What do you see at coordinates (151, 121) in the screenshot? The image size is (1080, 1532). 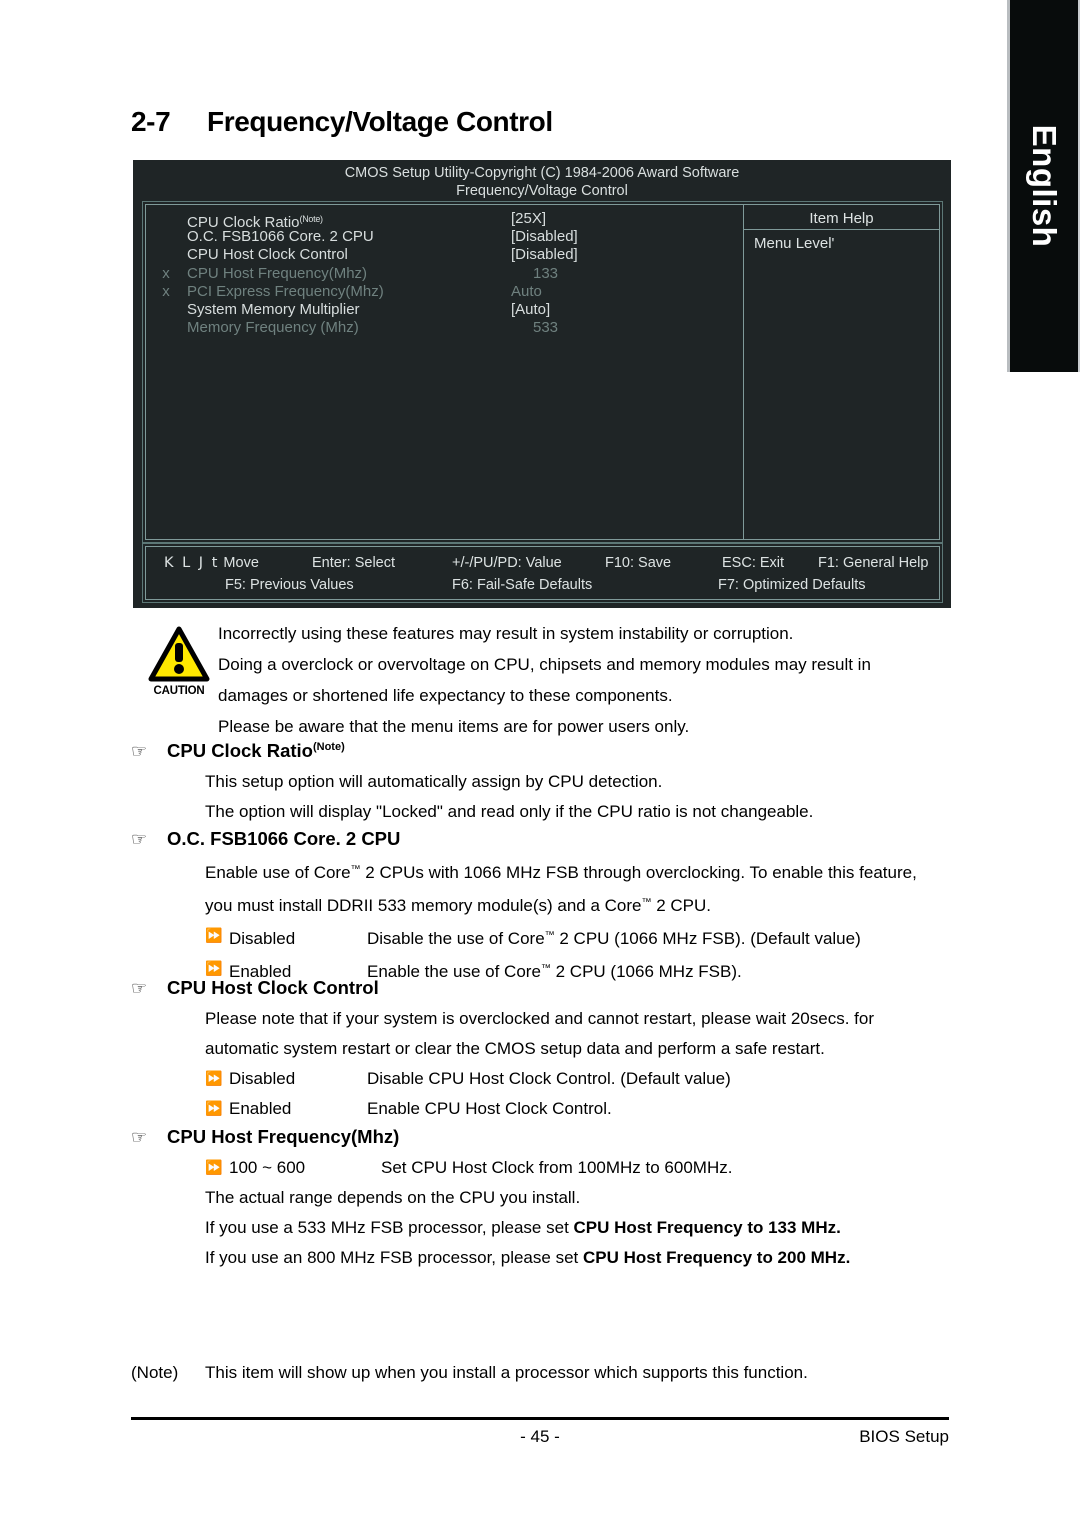 I see `section-number: 2-7` at bounding box center [151, 121].